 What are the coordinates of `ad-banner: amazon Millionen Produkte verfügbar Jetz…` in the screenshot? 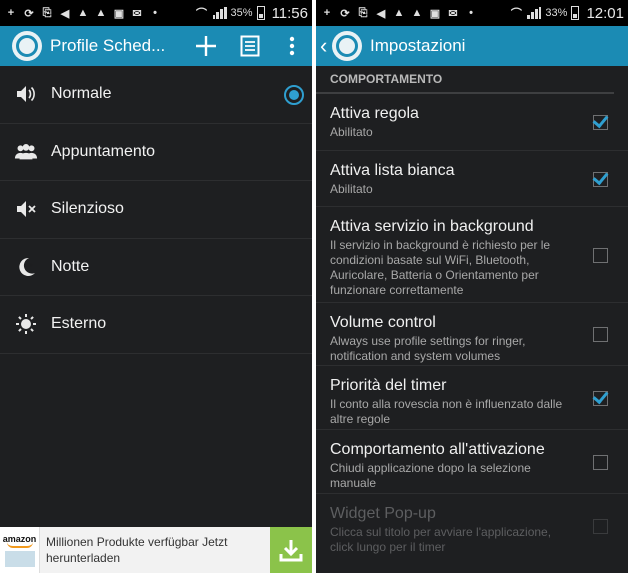 It's located at (156, 550).